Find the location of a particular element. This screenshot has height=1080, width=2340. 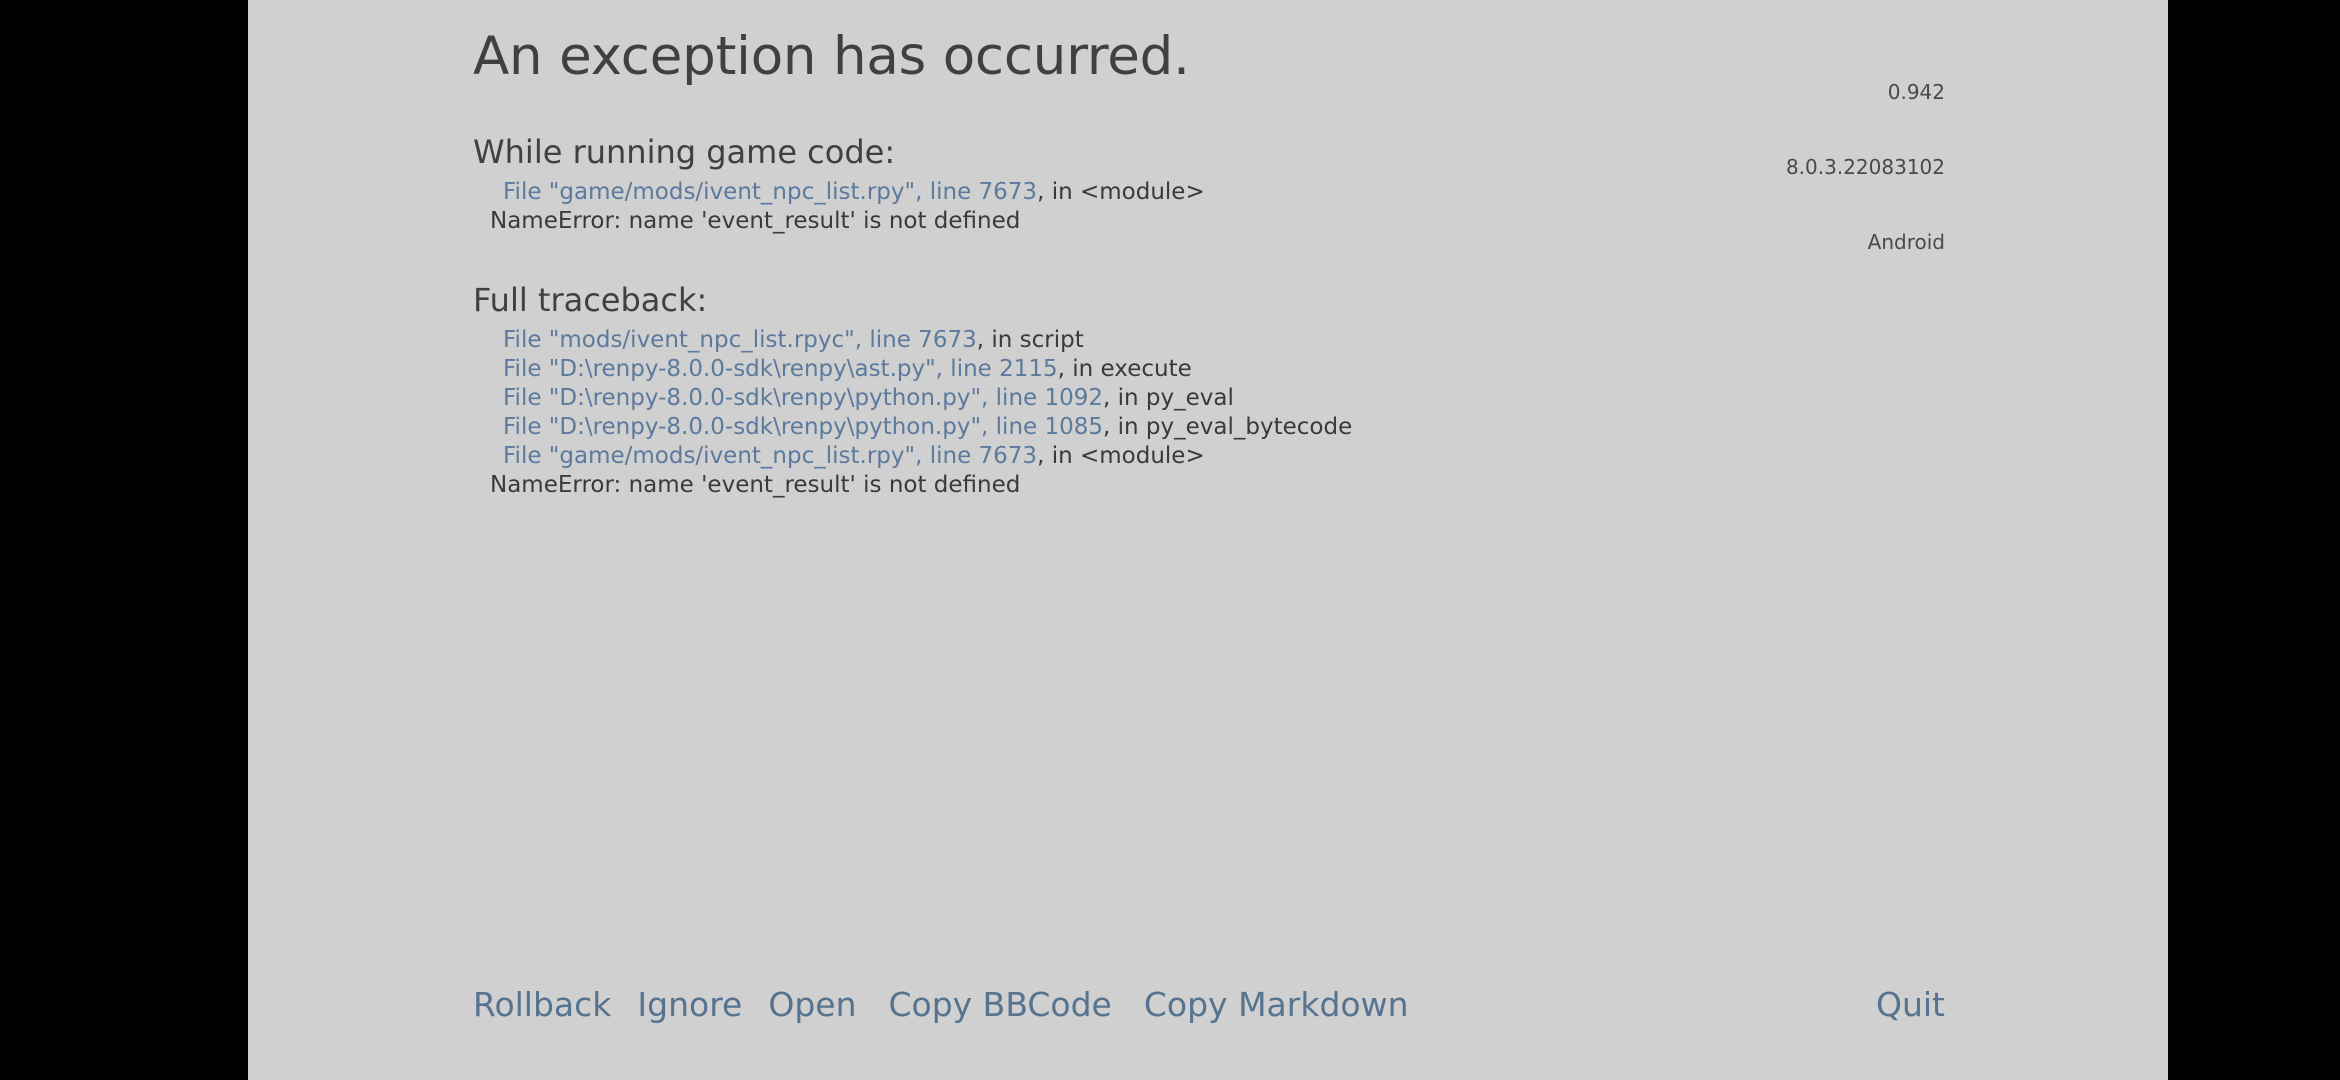

button-group-right: Quit is located at coordinates (1910, 1005).